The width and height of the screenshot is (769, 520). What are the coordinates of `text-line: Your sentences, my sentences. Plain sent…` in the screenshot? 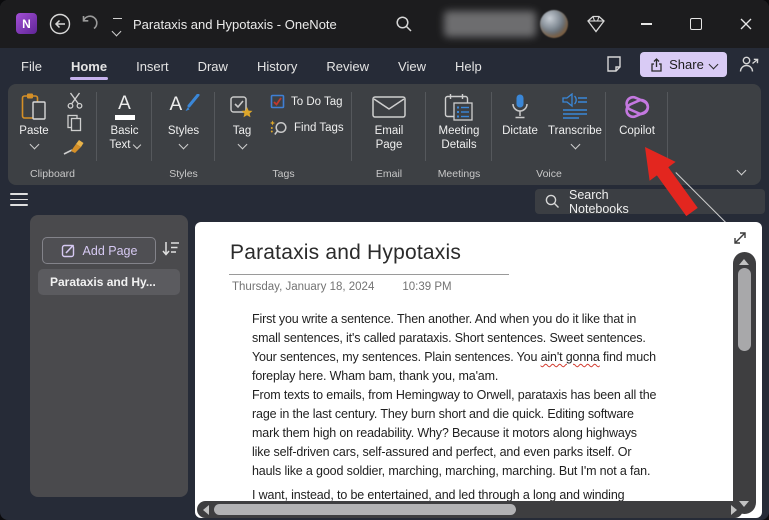 It's located at (454, 357).